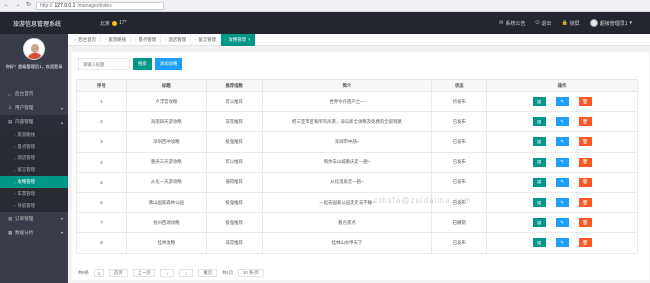  Describe the element at coordinates (186, 273) in the screenshot. I see `chevron-right-icon: ›` at that location.